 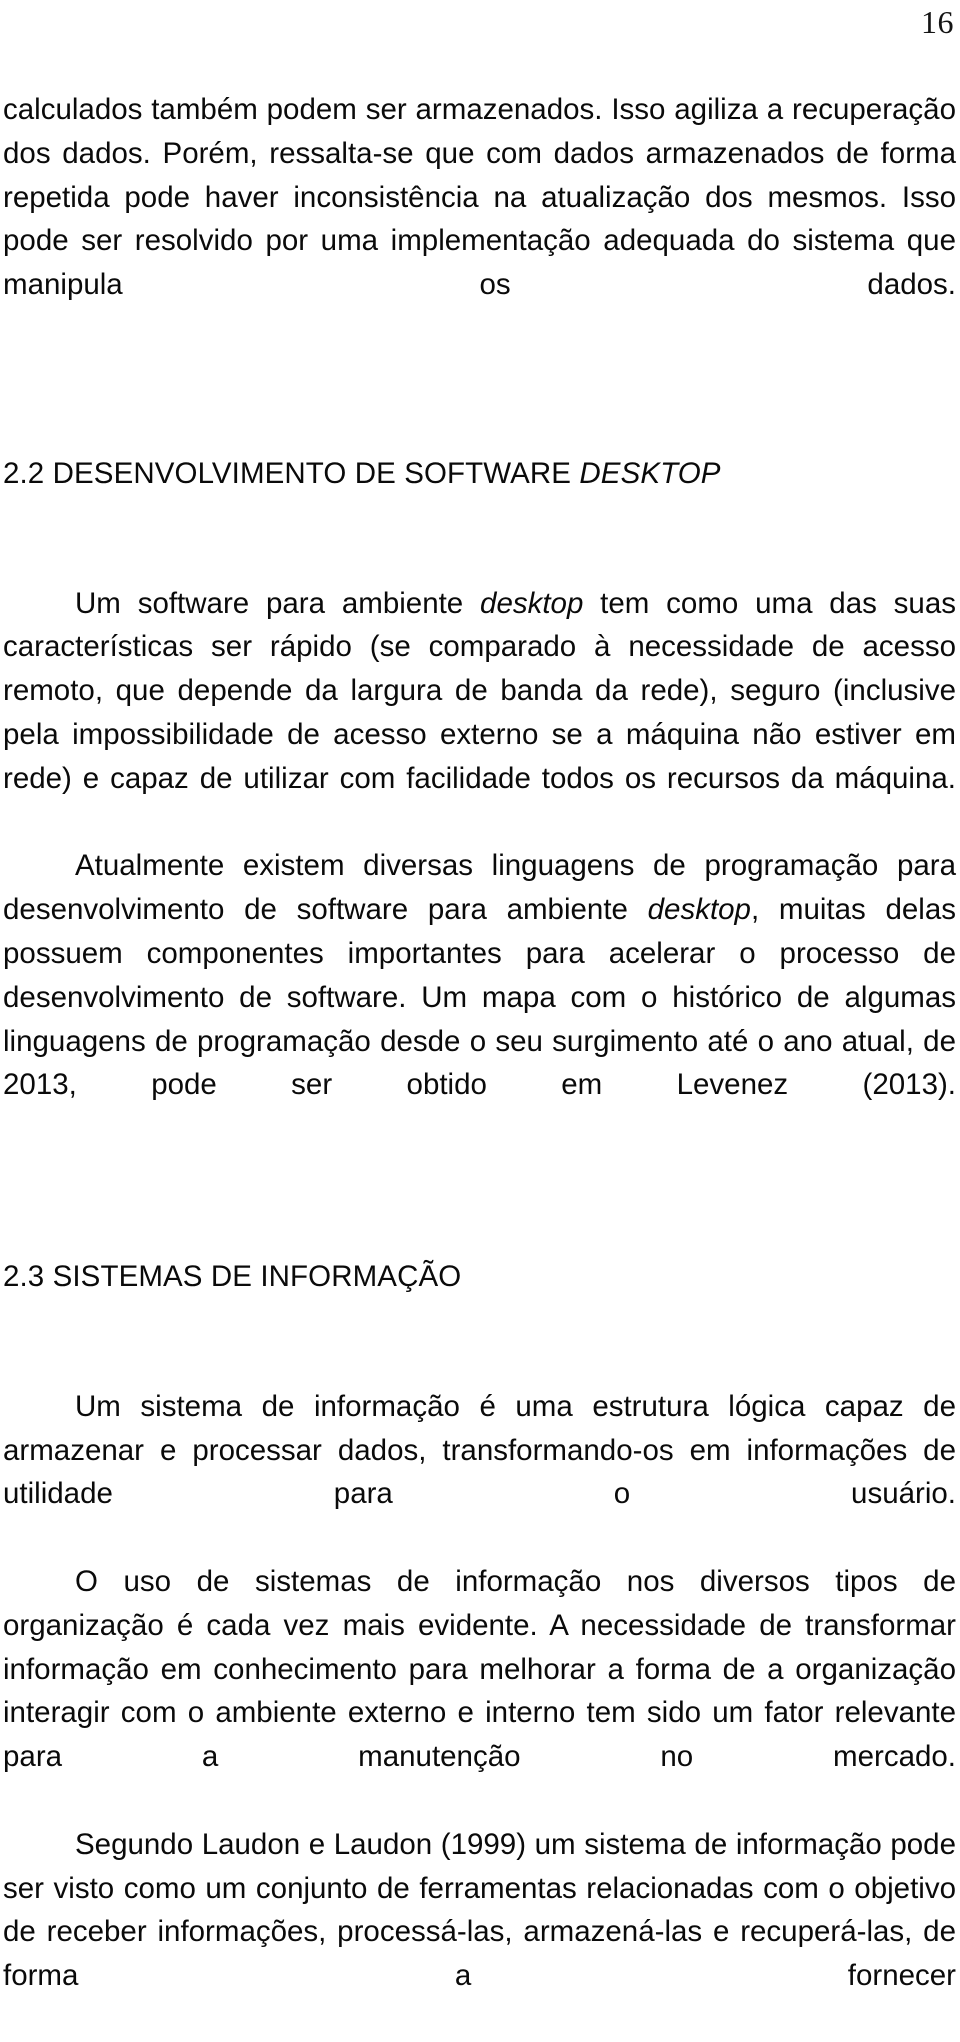 What do you see at coordinates (48, 473) in the screenshot?
I see `heading-2-2-space` at bounding box center [48, 473].